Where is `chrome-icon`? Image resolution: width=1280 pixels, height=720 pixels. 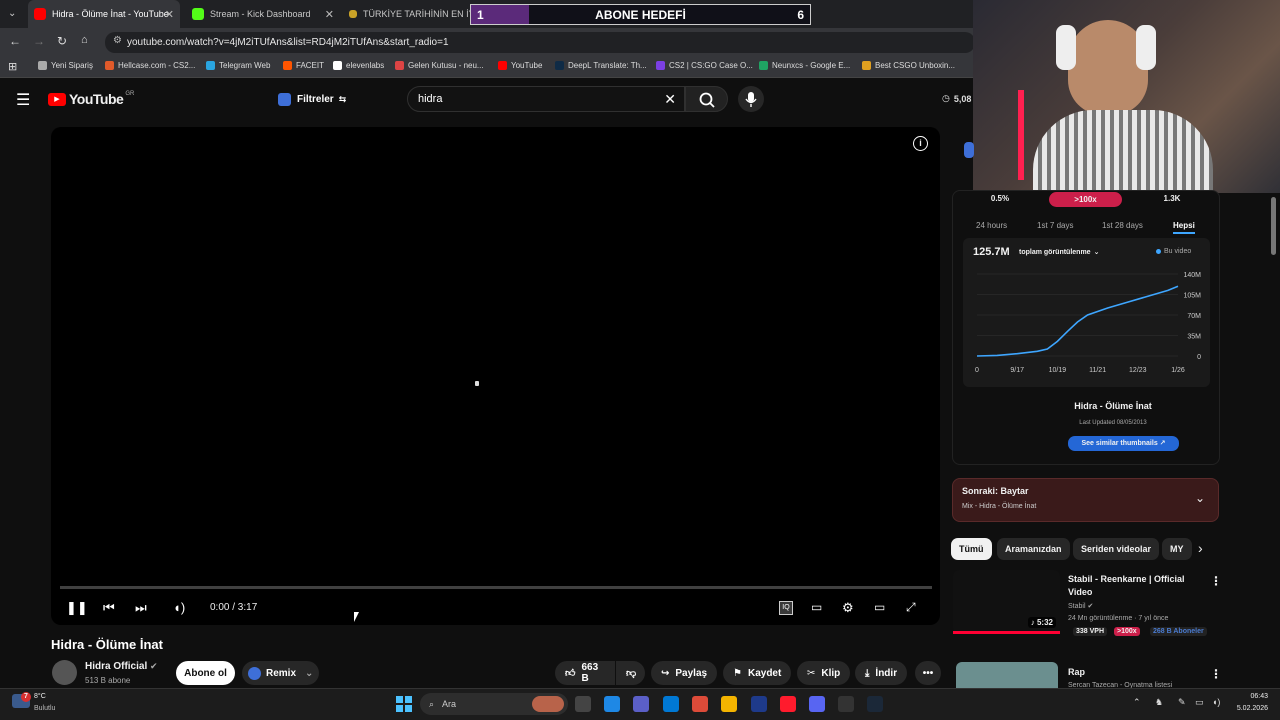
chrome-icon is located at coordinates (700, 704).